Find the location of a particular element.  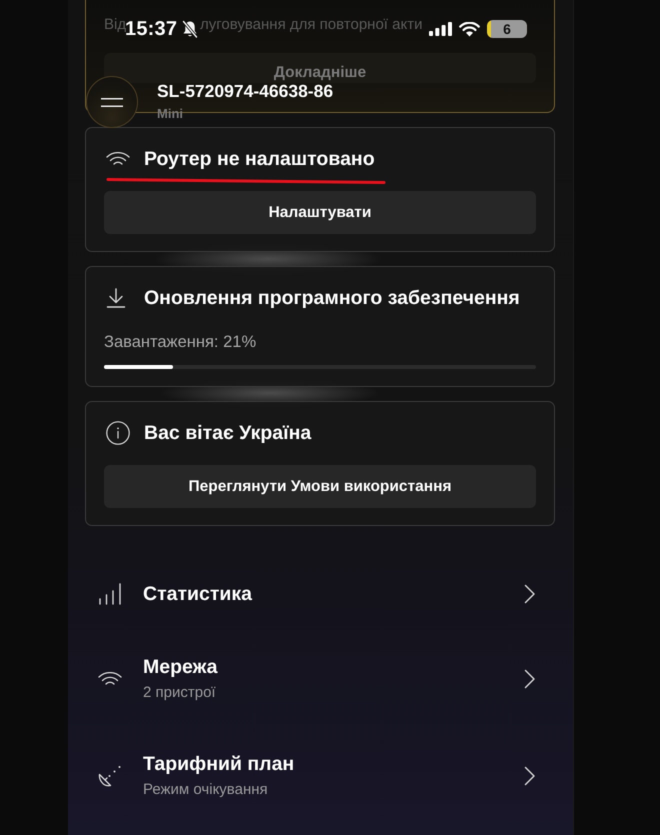

details-button: Докладніше is located at coordinates (320, 68).